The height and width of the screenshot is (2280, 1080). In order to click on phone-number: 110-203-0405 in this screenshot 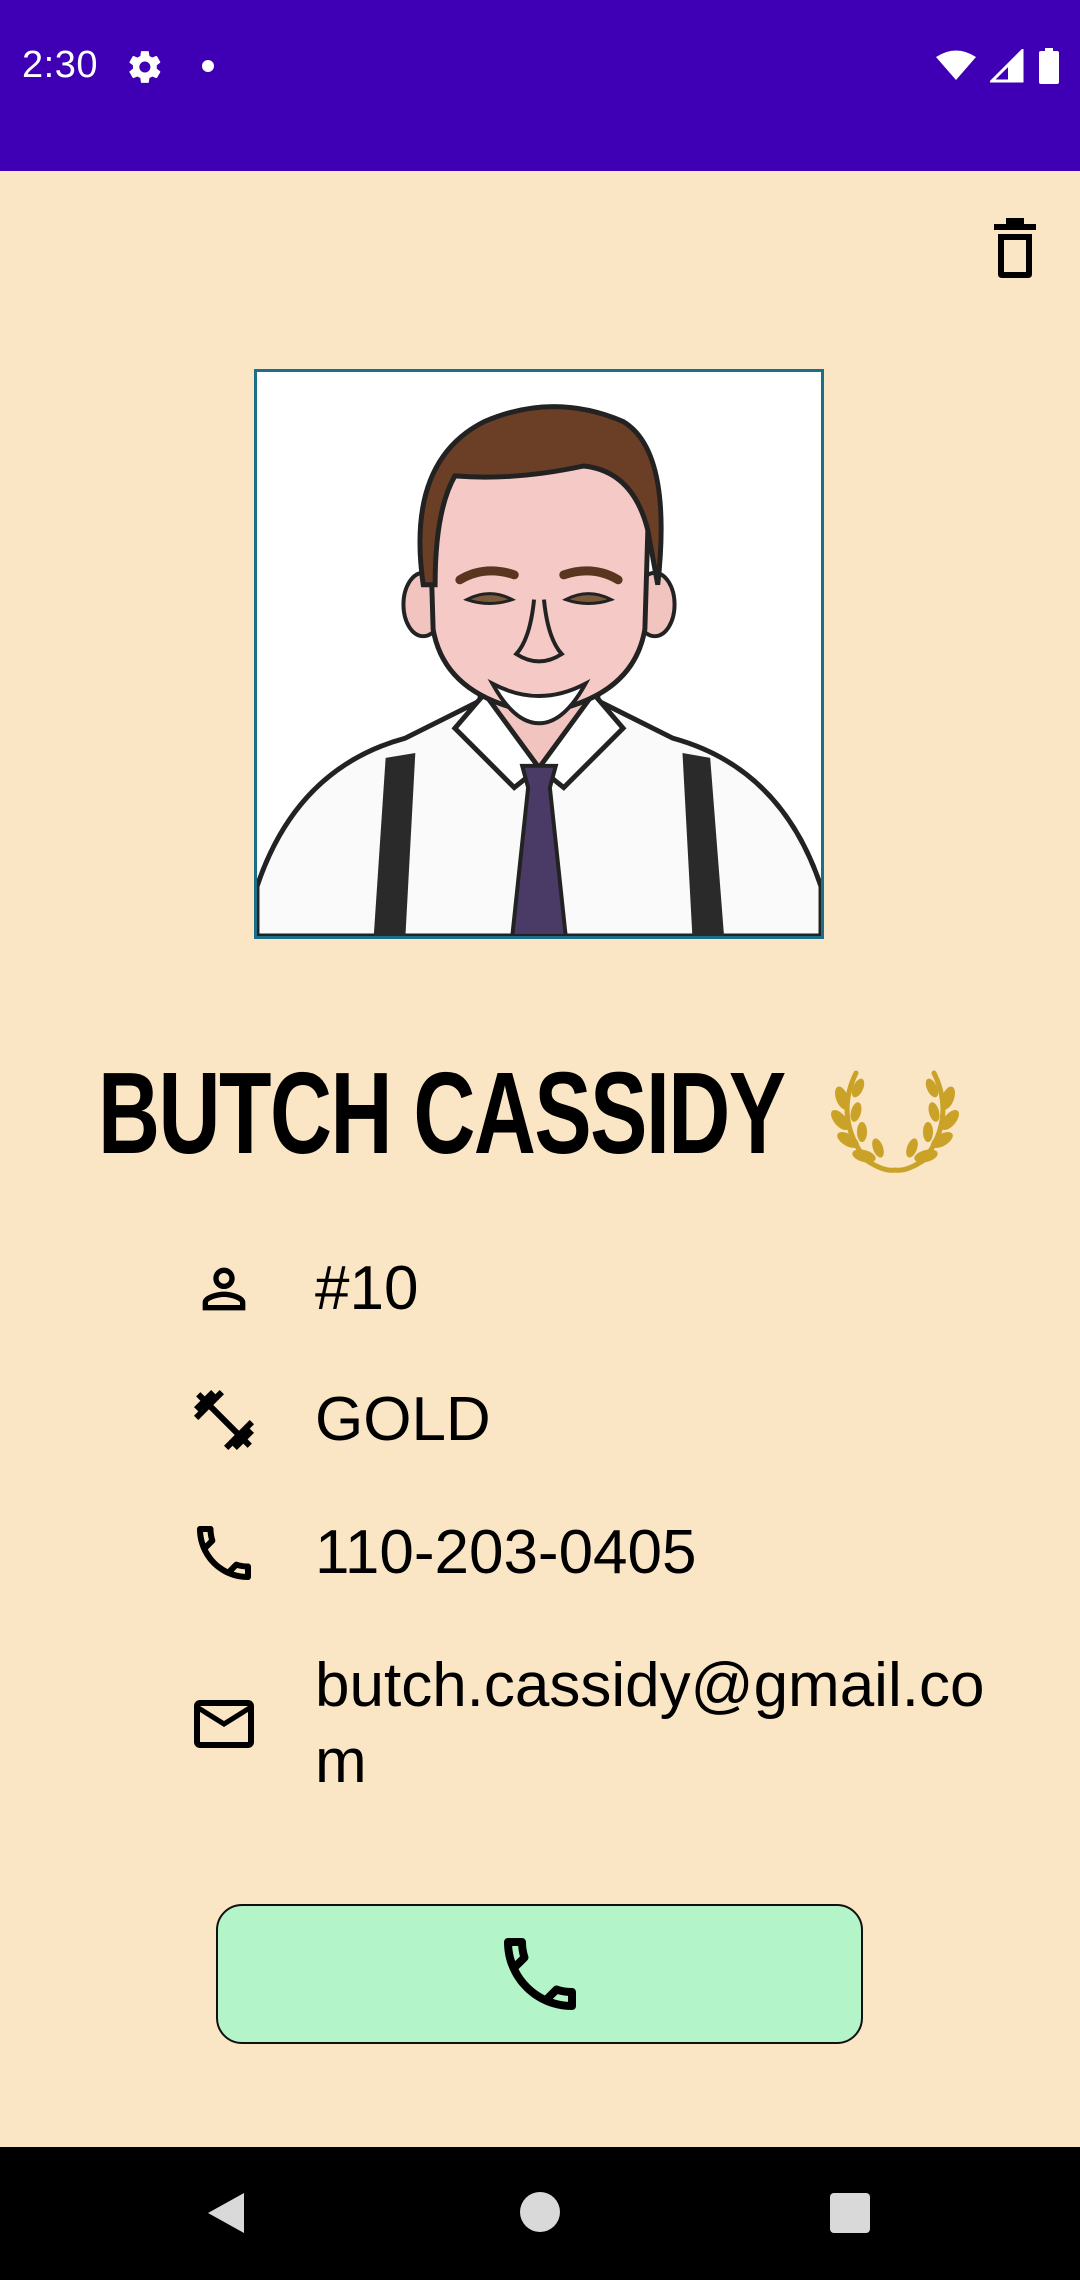, I will do `click(506, 1552)`.